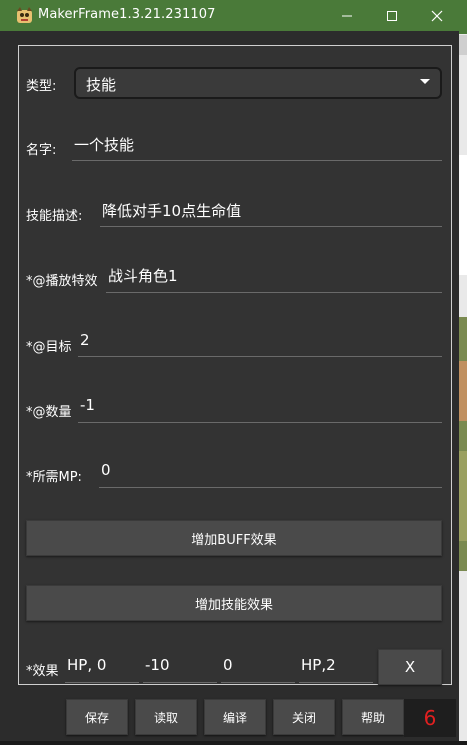  Describe the element at coordinates (257, 160) in the screenshot. I see `name-input-underline` at that location.